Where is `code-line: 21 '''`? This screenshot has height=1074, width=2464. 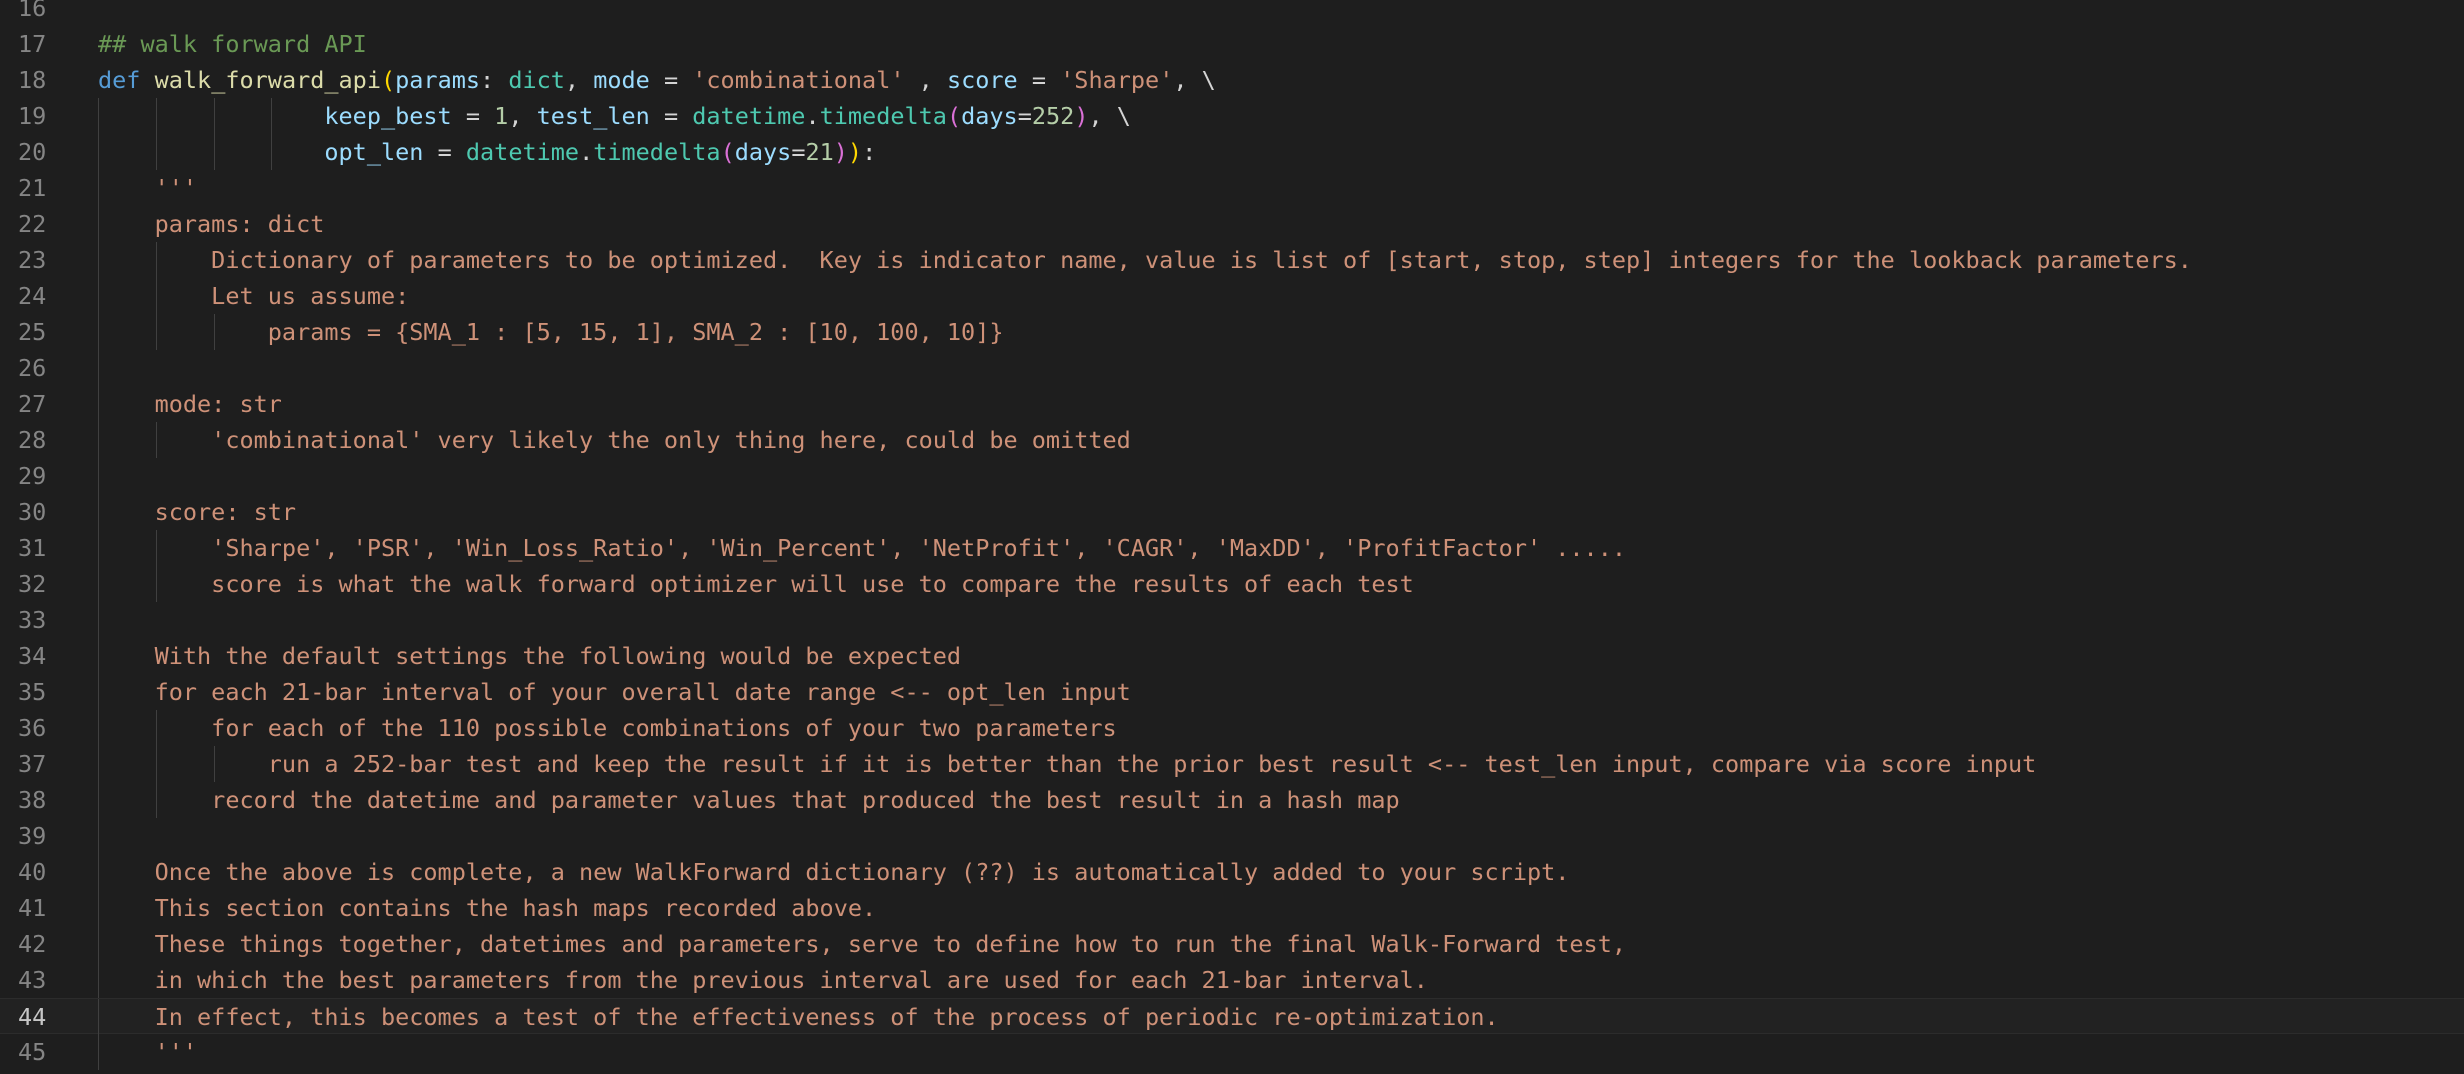 code-line: 21 ''' is located at coordinates (1232, 188).